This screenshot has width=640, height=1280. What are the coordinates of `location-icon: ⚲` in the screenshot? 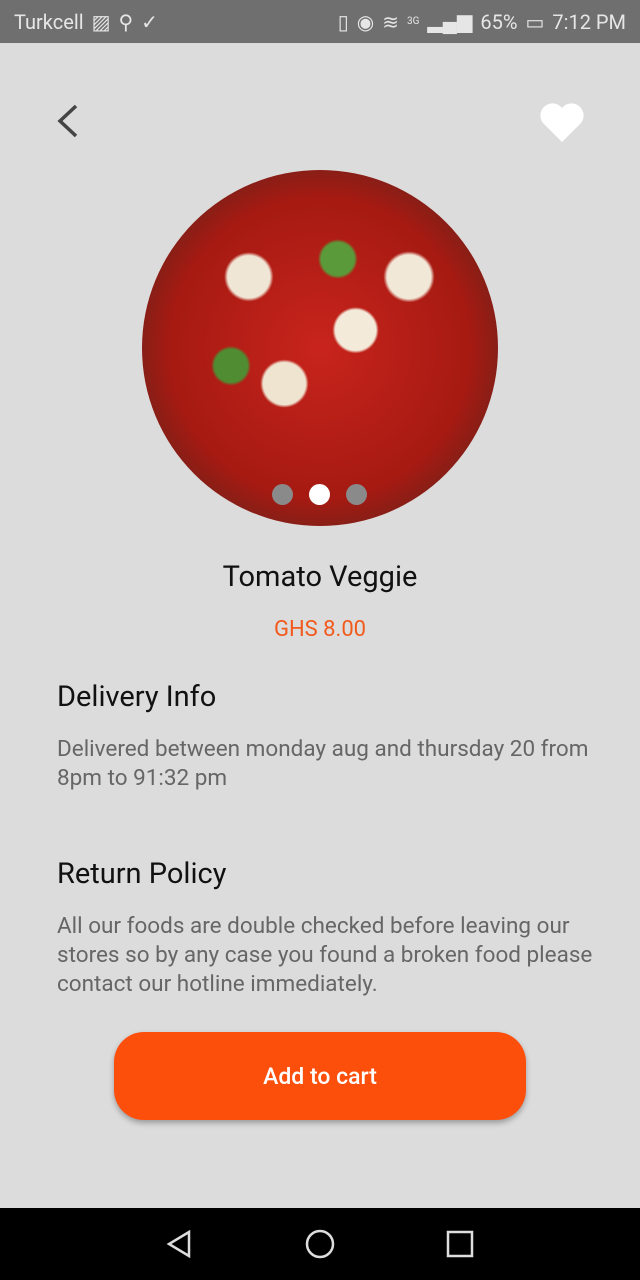 It's located at (126, 21).